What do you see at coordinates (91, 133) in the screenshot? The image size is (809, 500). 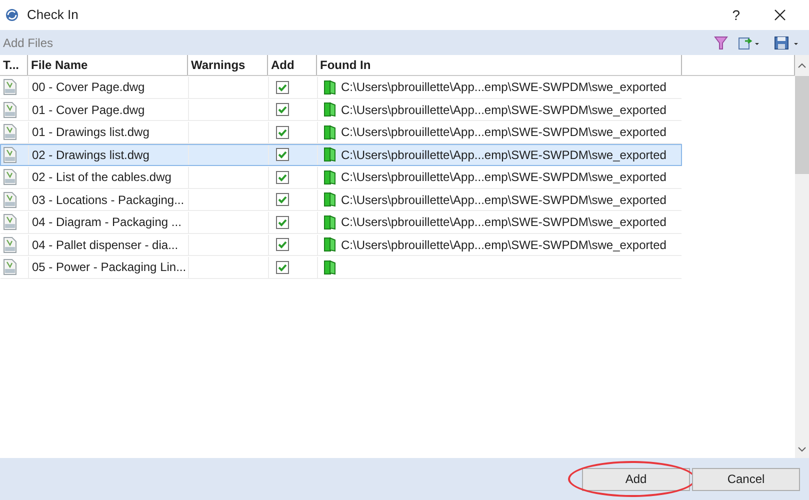 I see `table-cell-text: 01 - Drawings list.dwg` at bounding box center [91, 133].